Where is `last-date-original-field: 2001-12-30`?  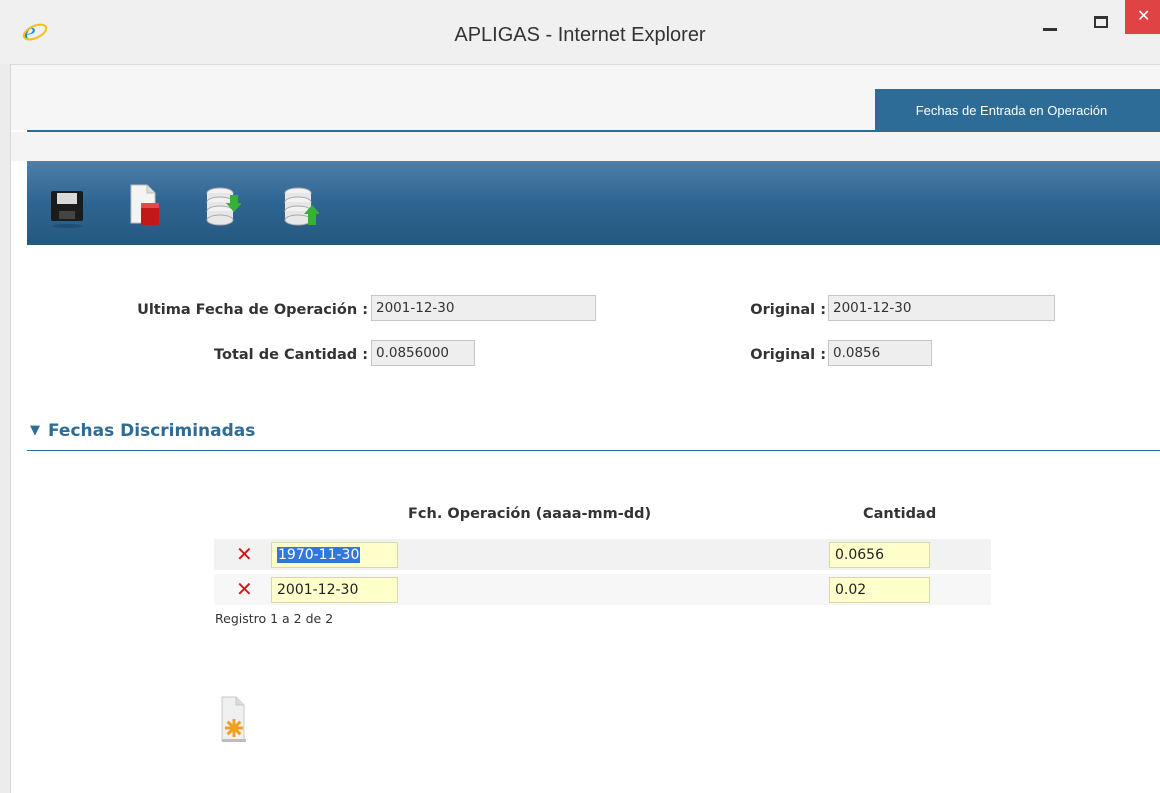 last-date-original-field: 2001-12-30 is located at coordinates (941, 308).